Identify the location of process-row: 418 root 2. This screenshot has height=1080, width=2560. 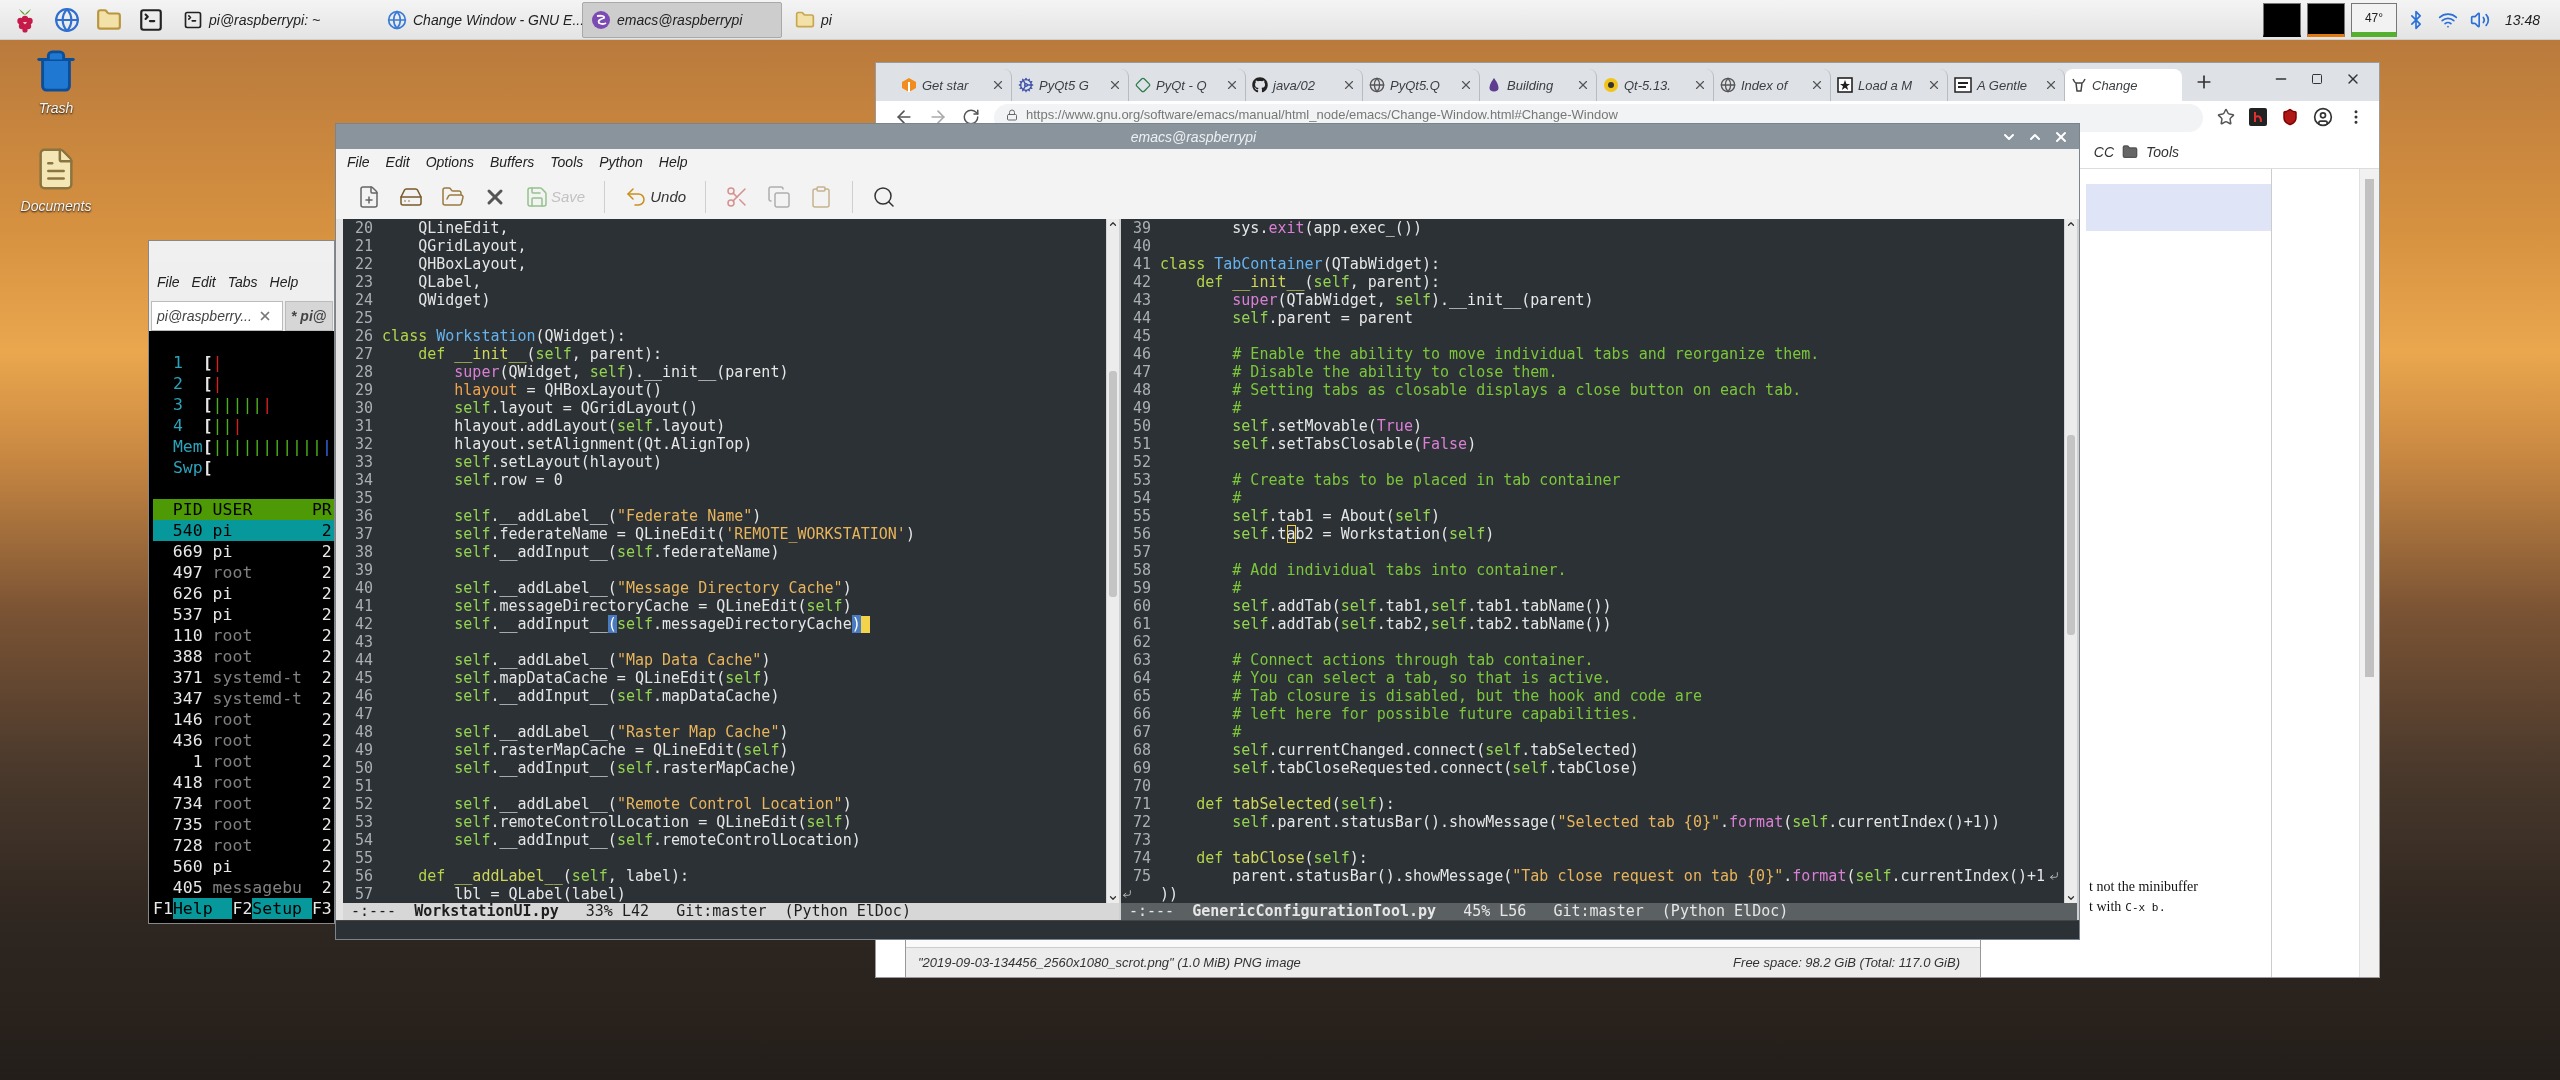
(243, 782).